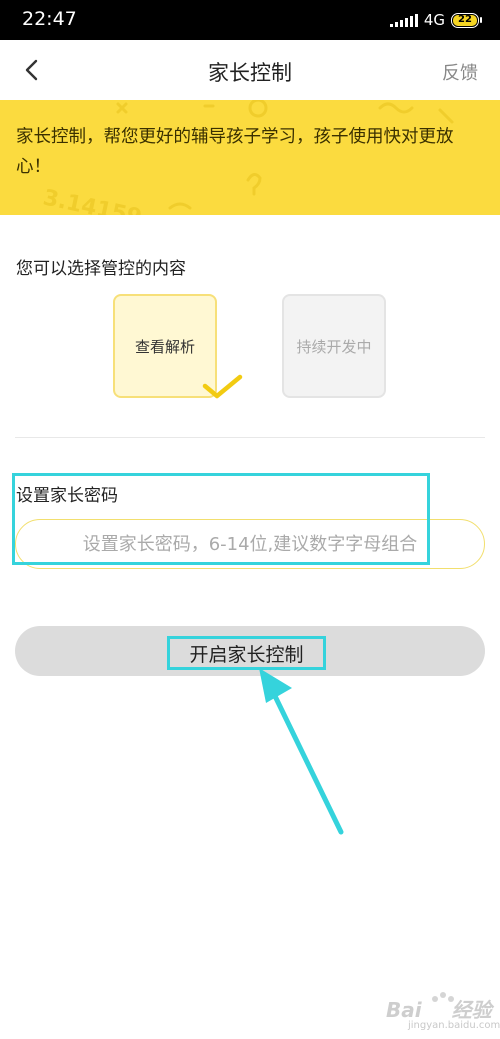 This screenshot has height=1039, width=500. Describe the element at coordinates (460, 72) in the screenshot. I see `feedback-link: 反馈` at that location.